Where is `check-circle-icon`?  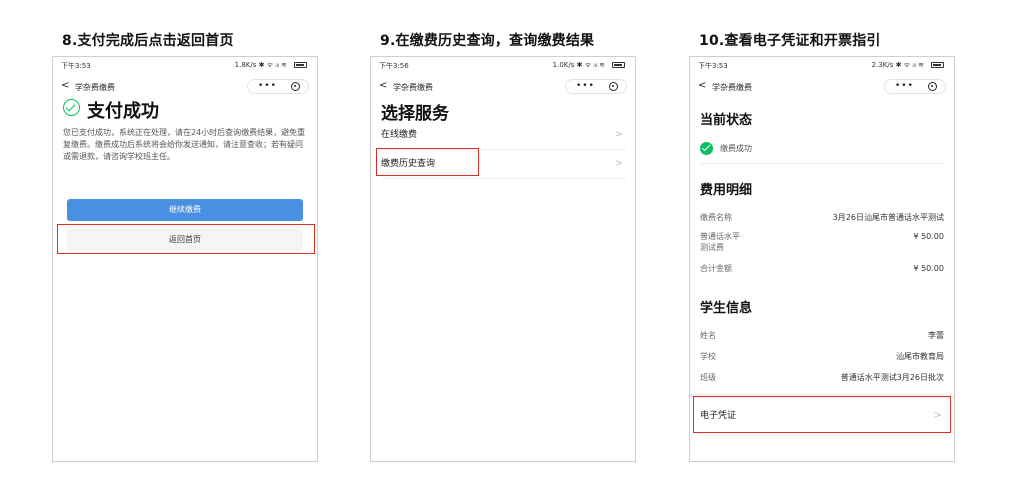 check-circle-icon is located at coordinates (71, 107).